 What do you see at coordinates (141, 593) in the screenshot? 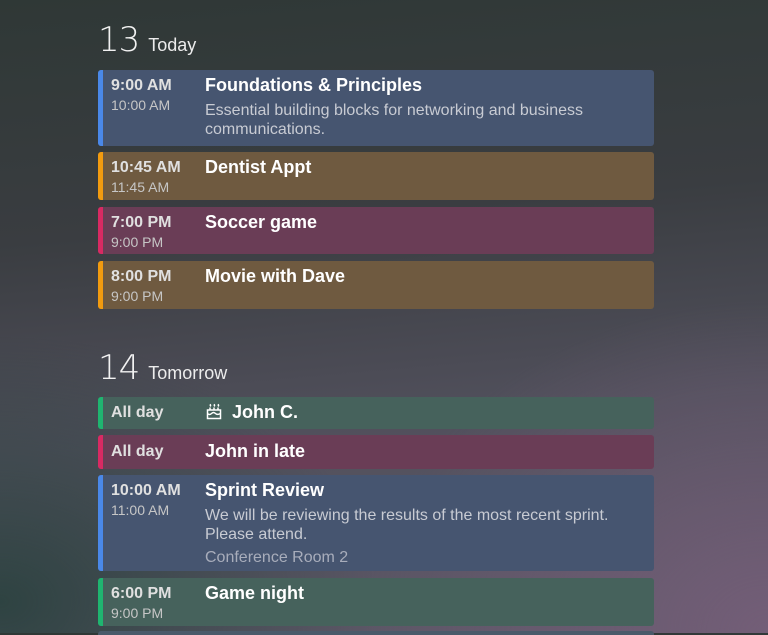
I see `event-start-time: 6:00 PM` at bounding box center [141, 593].